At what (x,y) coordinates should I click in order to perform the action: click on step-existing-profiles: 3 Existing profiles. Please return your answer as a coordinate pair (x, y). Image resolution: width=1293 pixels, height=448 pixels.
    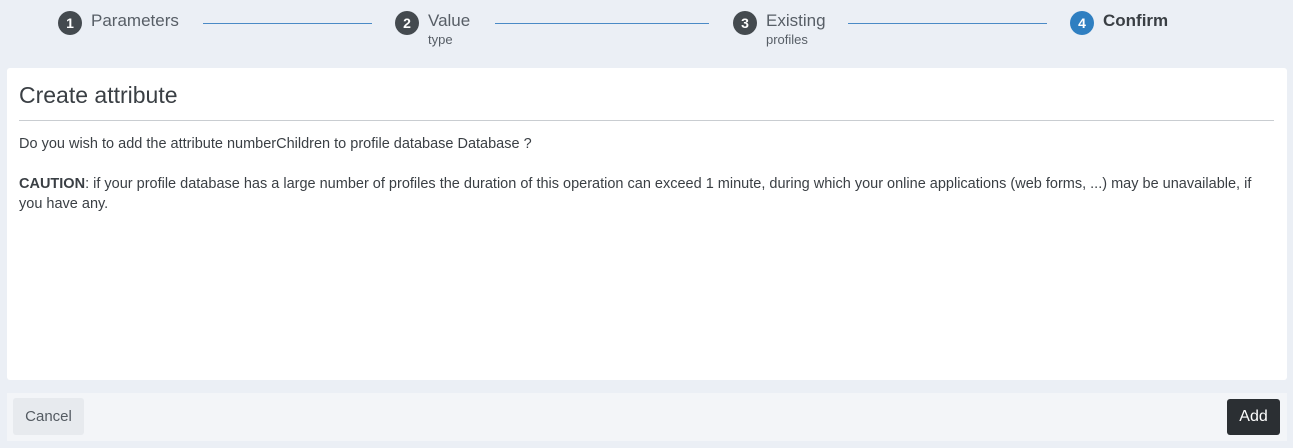
    Looking at the image, I should click on (779, 28).